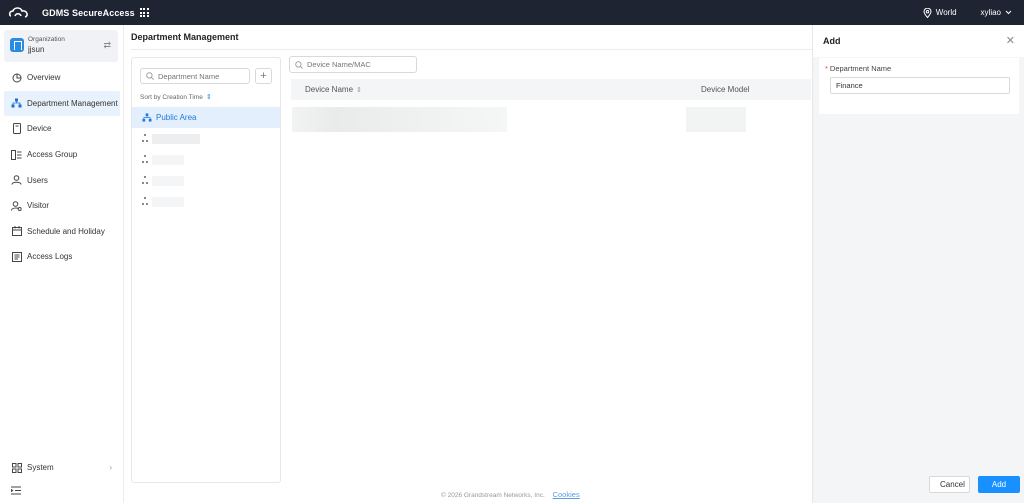 The image size is (1024, 503). What do you see at coordinates (50, 257) in the screenshot?
I see `sidebar-item-label: Access Logs` at bounding box center [50, 257].